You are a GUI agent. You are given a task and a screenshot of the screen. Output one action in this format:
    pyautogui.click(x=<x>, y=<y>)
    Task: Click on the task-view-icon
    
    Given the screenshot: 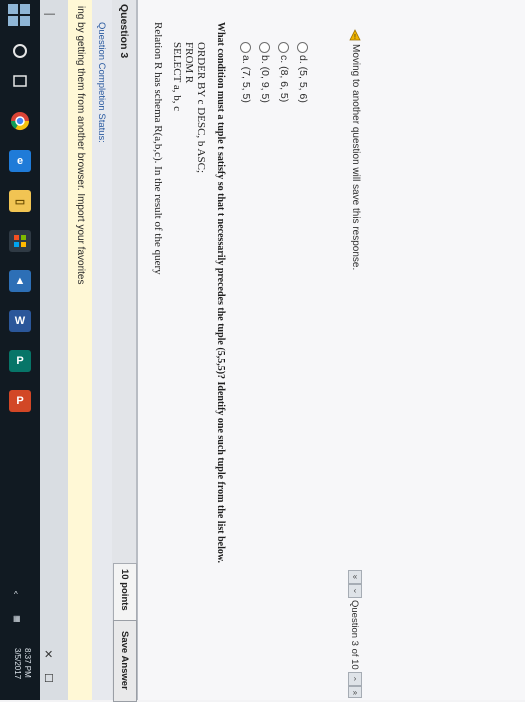 What is the action you would take?
    pyautogui.click(x=20, y=81)
    